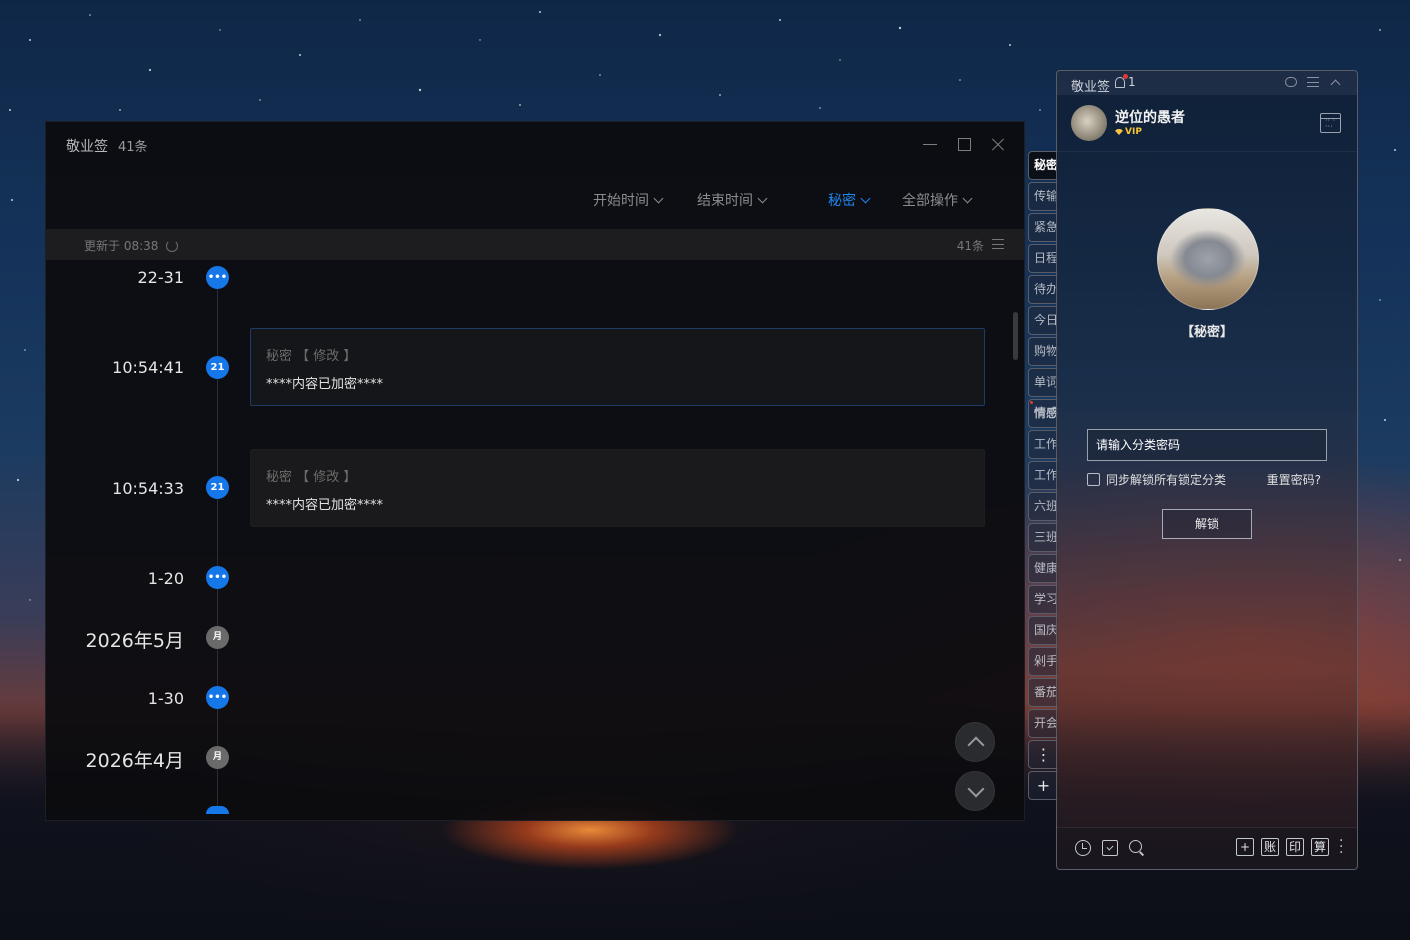  Describe the element at coordinates (1043, 599) in the screenshot. I see `tab-study: 学习` at that location.